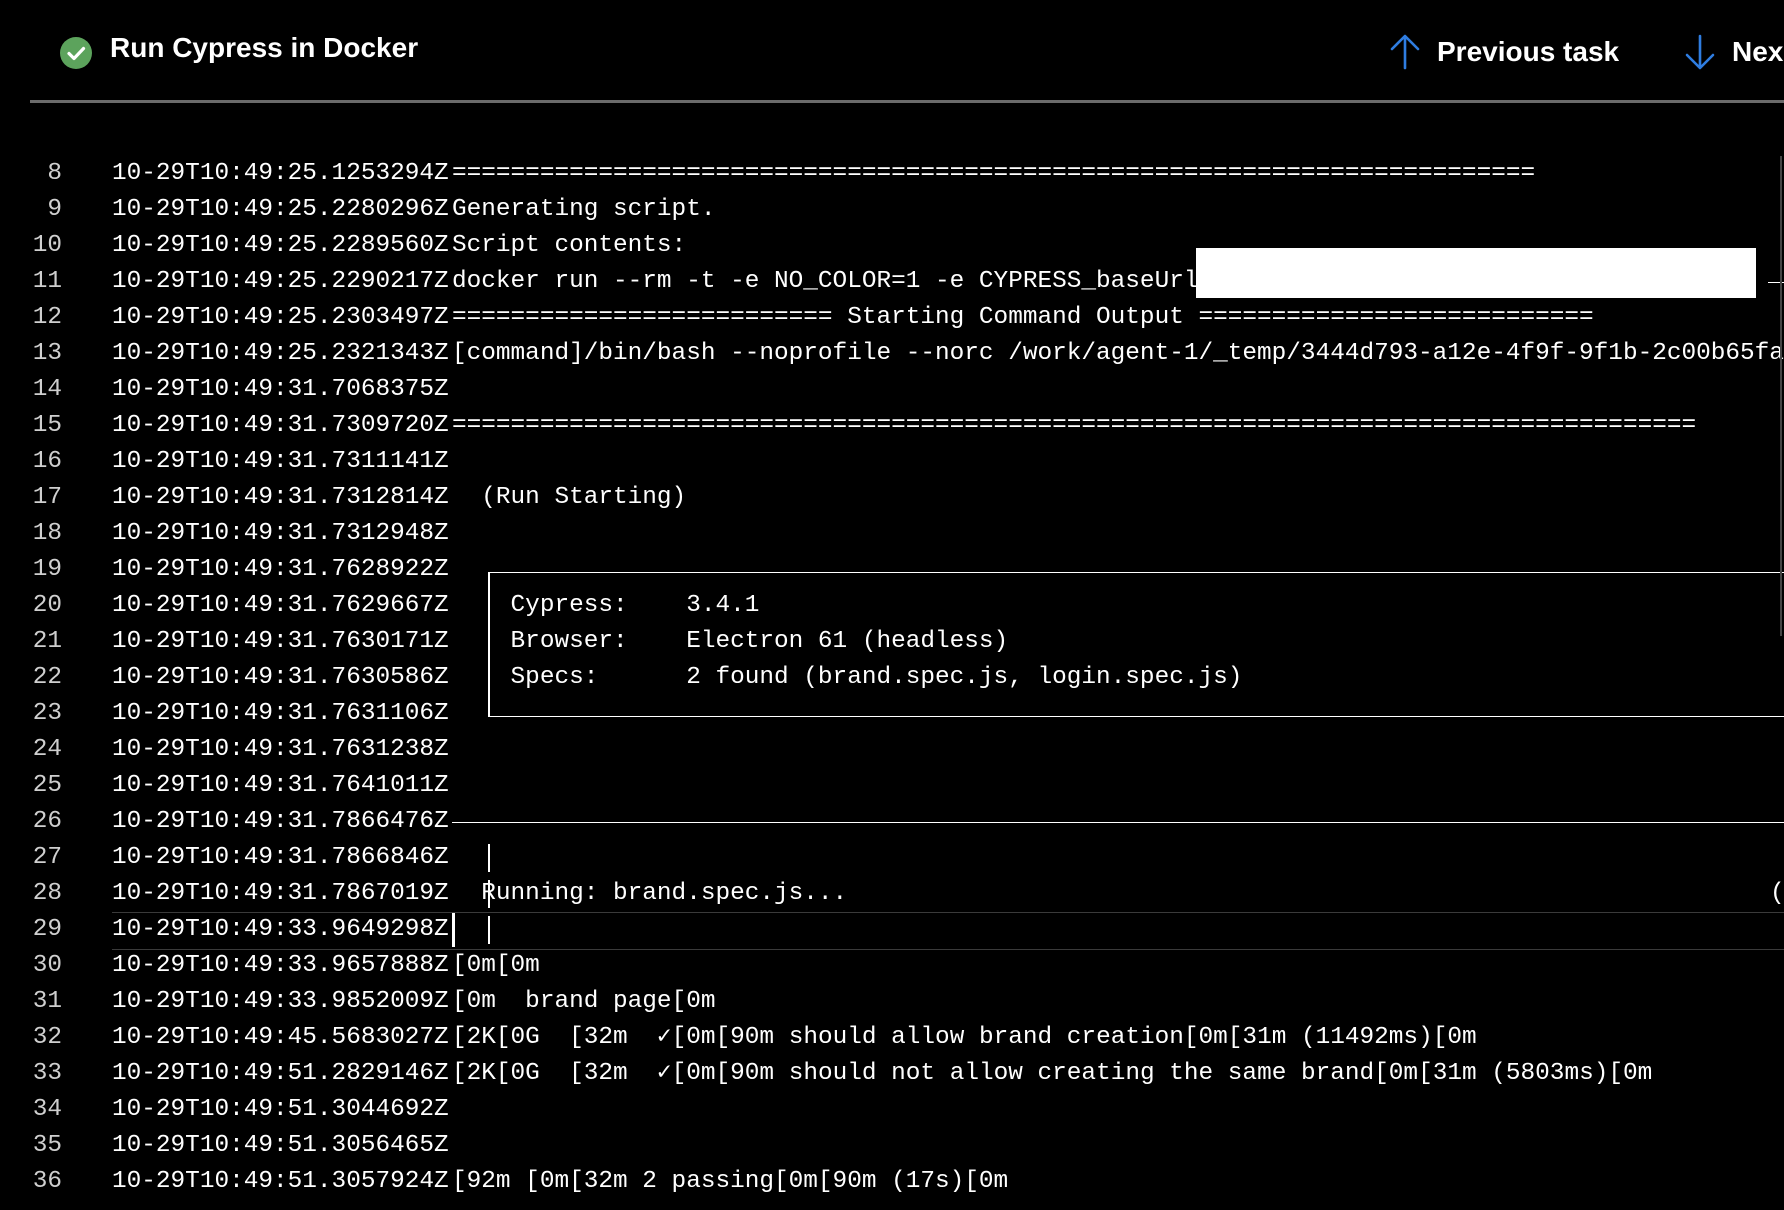  Describe the element at coordinates (31, 282) in the screenshot. I see `line-number: 11` at that location.